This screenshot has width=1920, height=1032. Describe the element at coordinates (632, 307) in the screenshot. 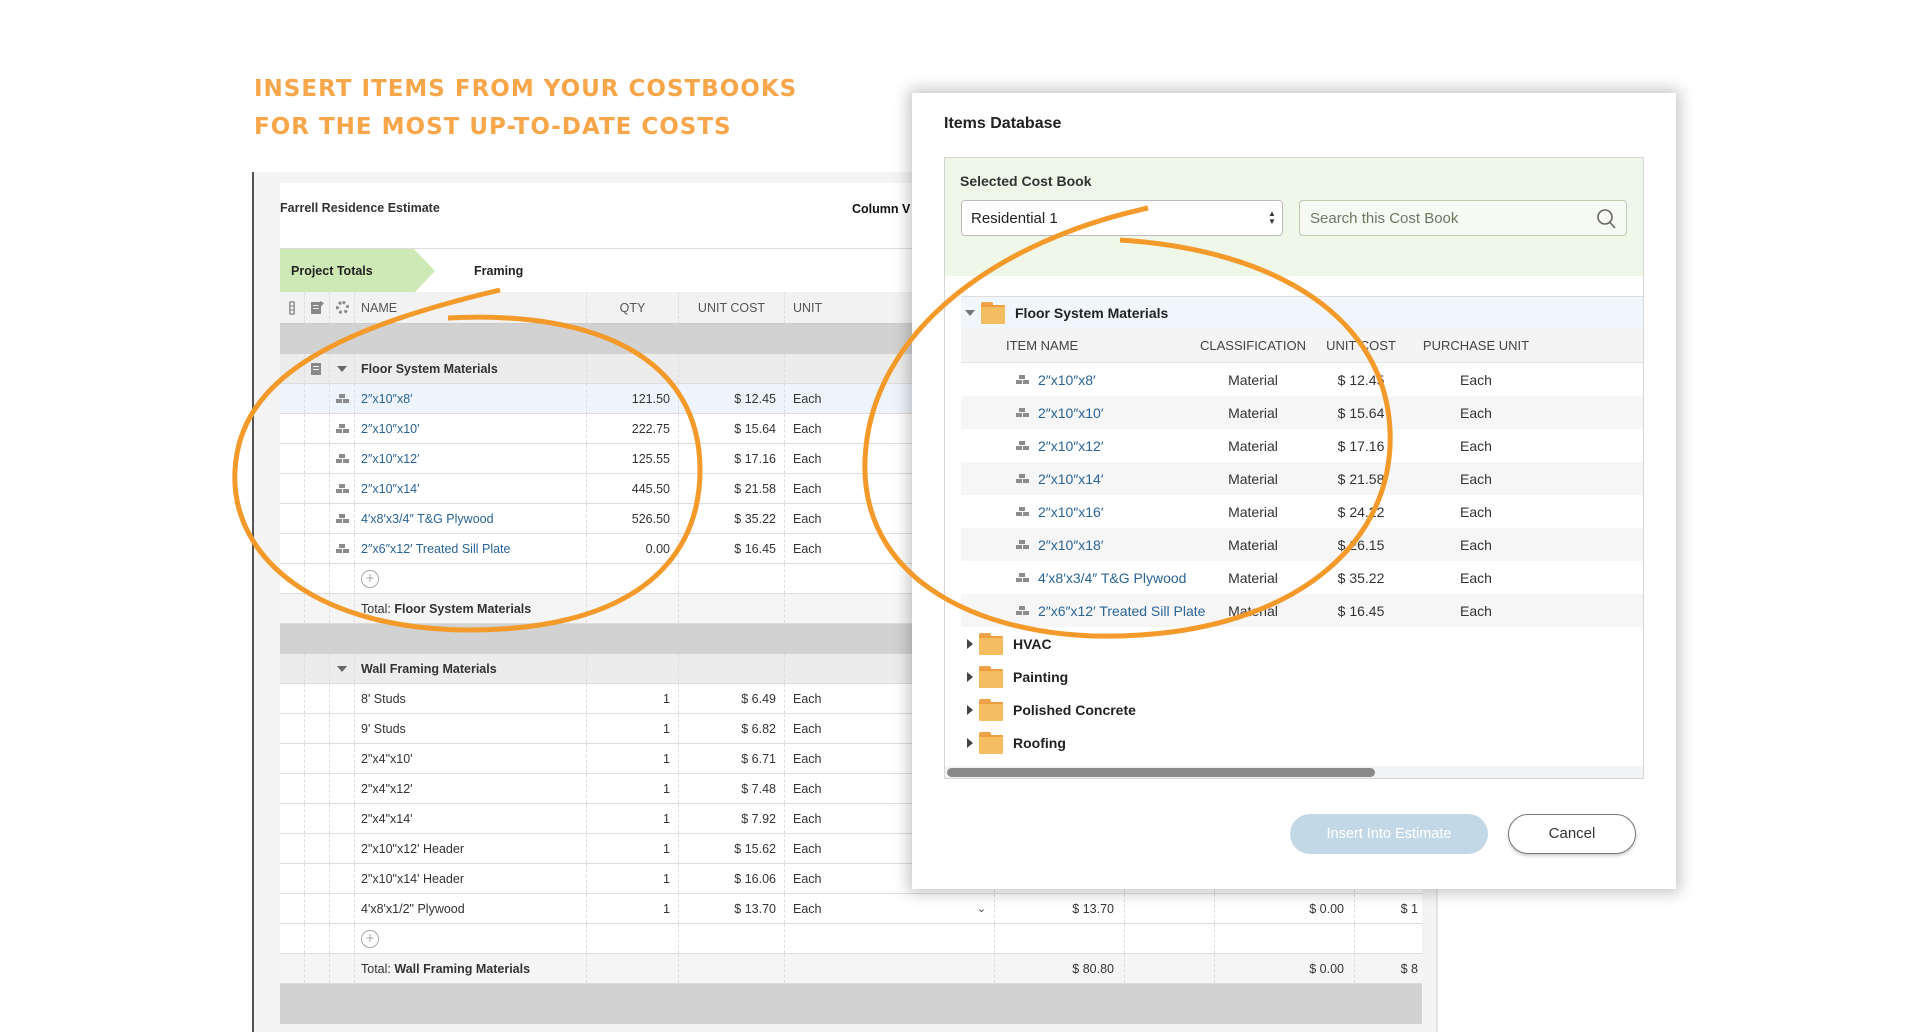

I see `column-header-qty: QTY` at that location.